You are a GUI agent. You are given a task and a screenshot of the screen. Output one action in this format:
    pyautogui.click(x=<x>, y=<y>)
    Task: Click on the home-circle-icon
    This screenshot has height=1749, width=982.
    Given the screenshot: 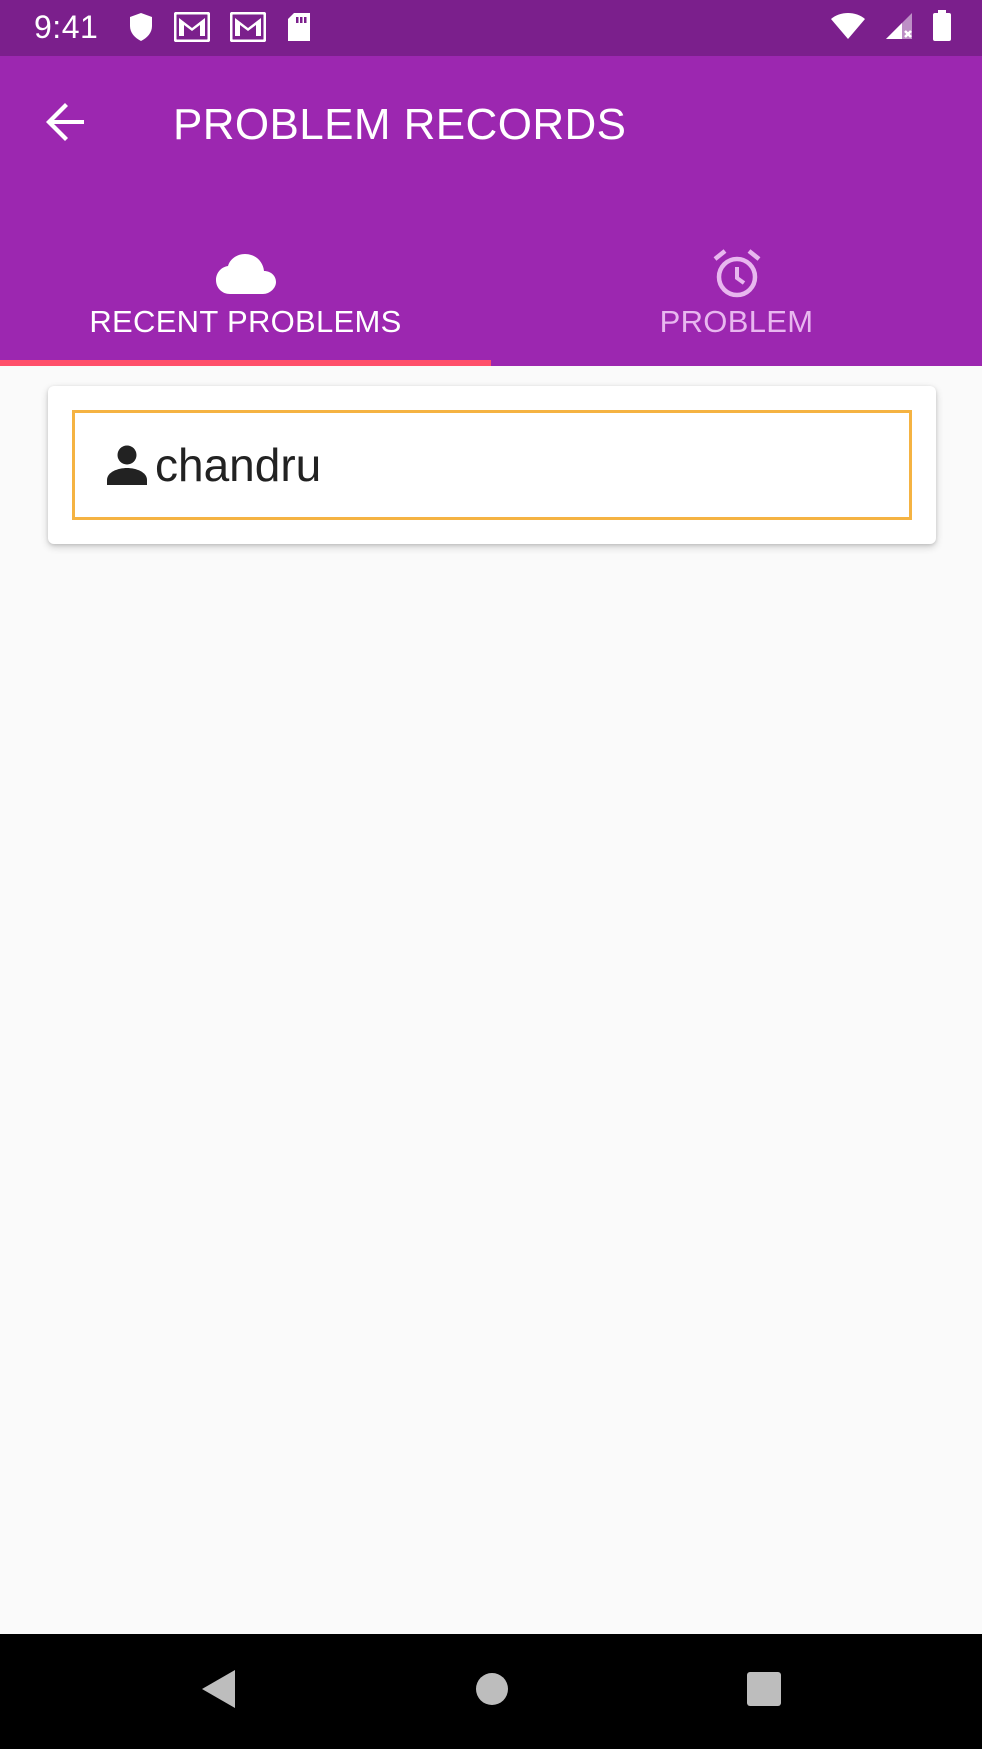 What is the action you would take?
    pyautogui.click(x=492, y=1691)
    